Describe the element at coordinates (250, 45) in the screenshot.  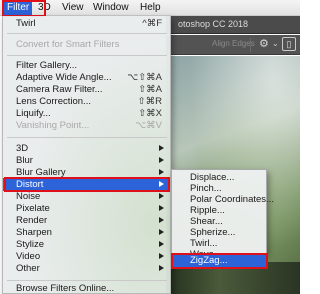
I see `options-divider` at that location.